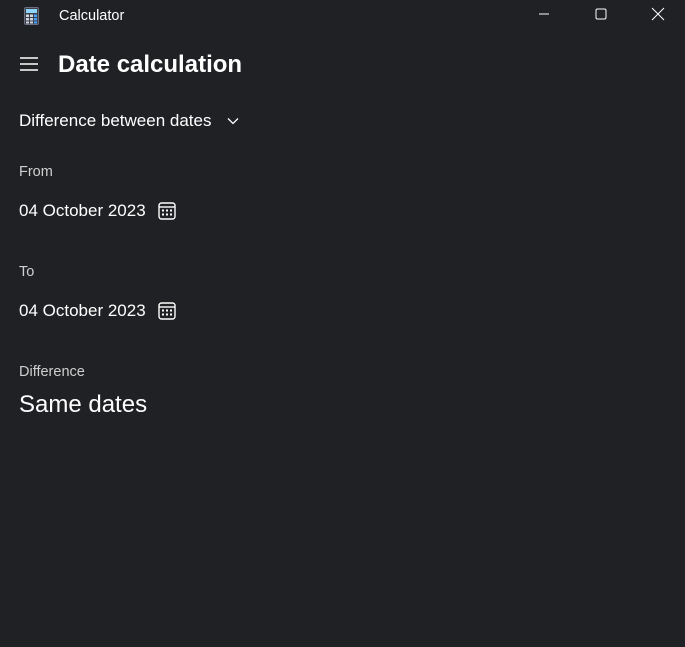 The image size is (685, 647). Describe the element at coordinates (342, 16) in the screenshot. I see `title-bar: Calculator` at that location.